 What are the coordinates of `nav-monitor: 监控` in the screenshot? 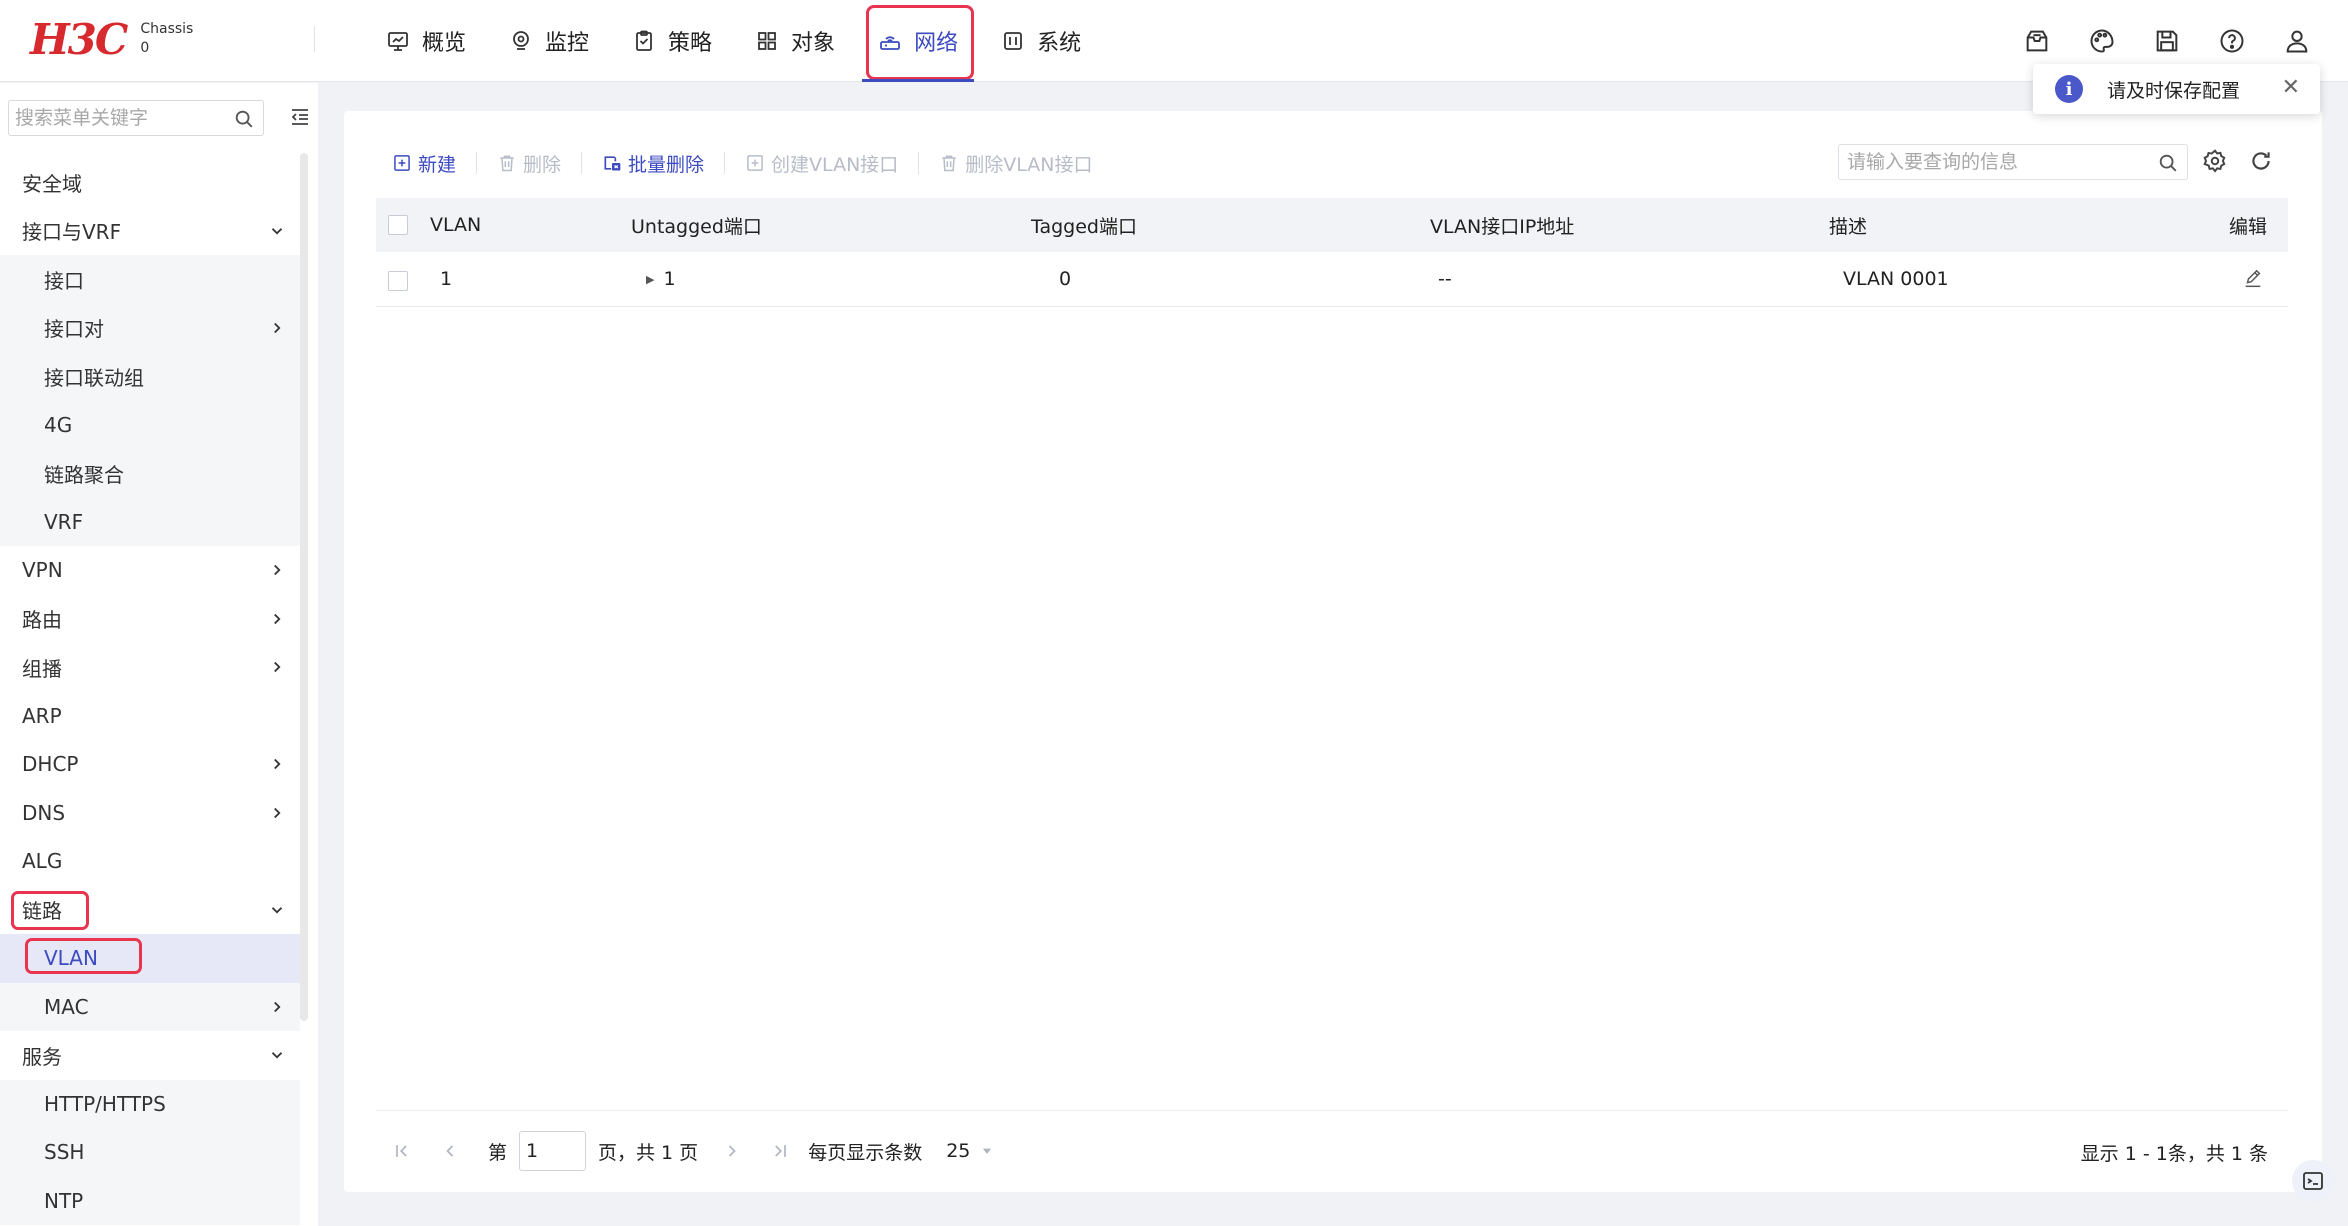 It's located at (549, 41).